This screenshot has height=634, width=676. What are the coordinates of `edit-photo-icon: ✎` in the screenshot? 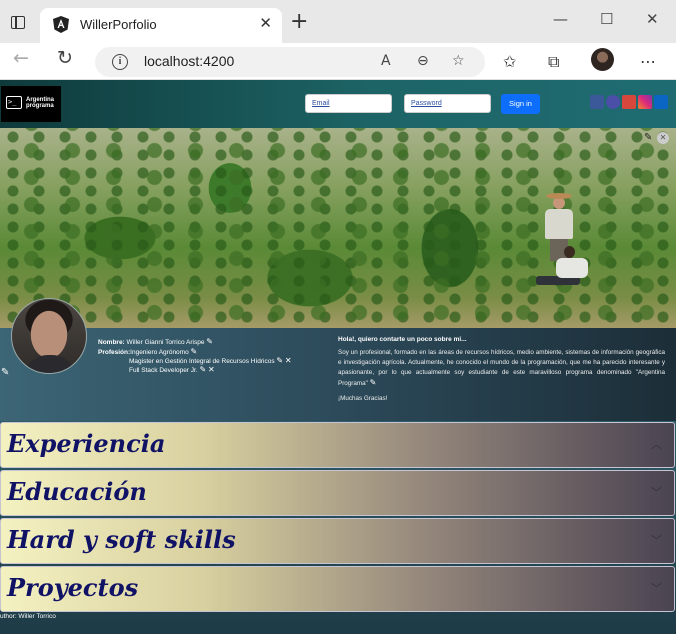 It's located at (5, 372).